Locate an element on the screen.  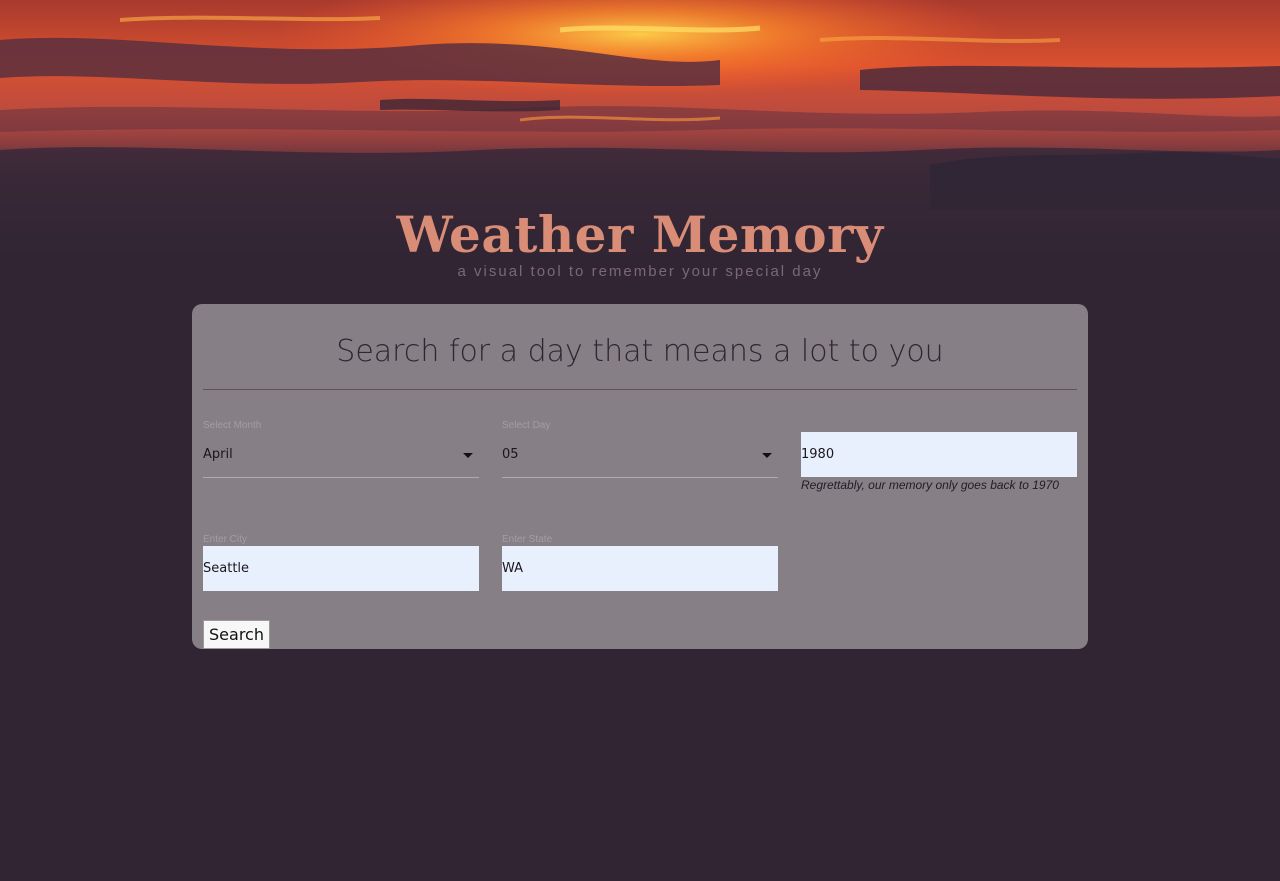
year-input is located at coordinates (939, 454).